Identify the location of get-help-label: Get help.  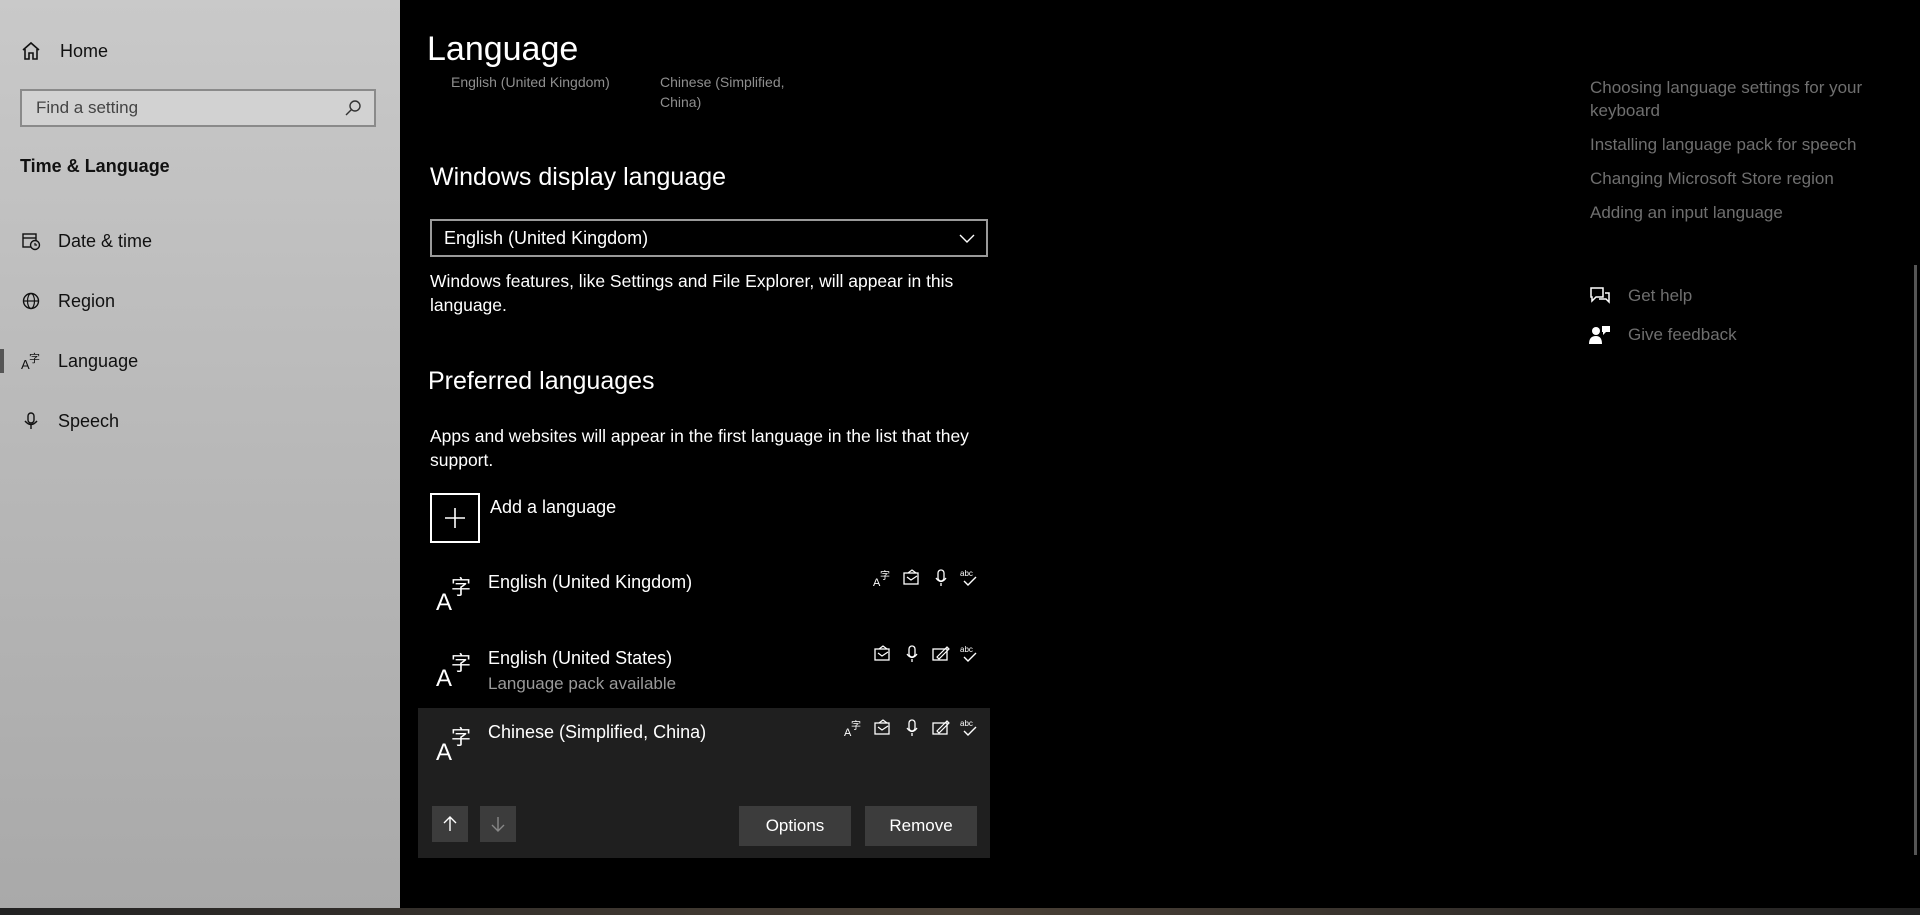
(1660, 295).